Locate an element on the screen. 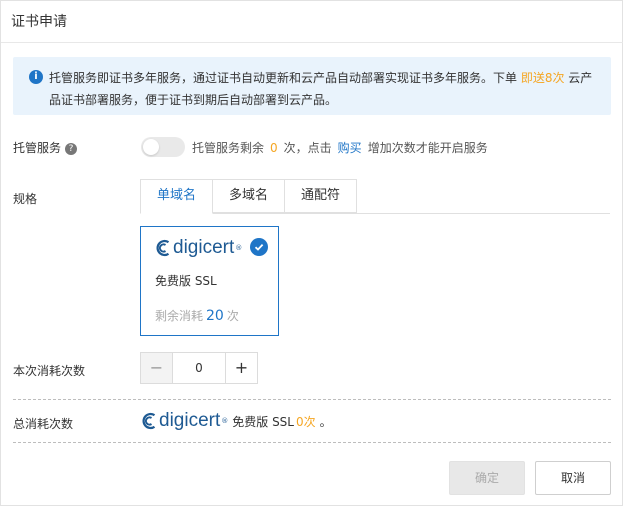 The image size is (623, 506). question-icon: ? is located at coordinates (71, 148).